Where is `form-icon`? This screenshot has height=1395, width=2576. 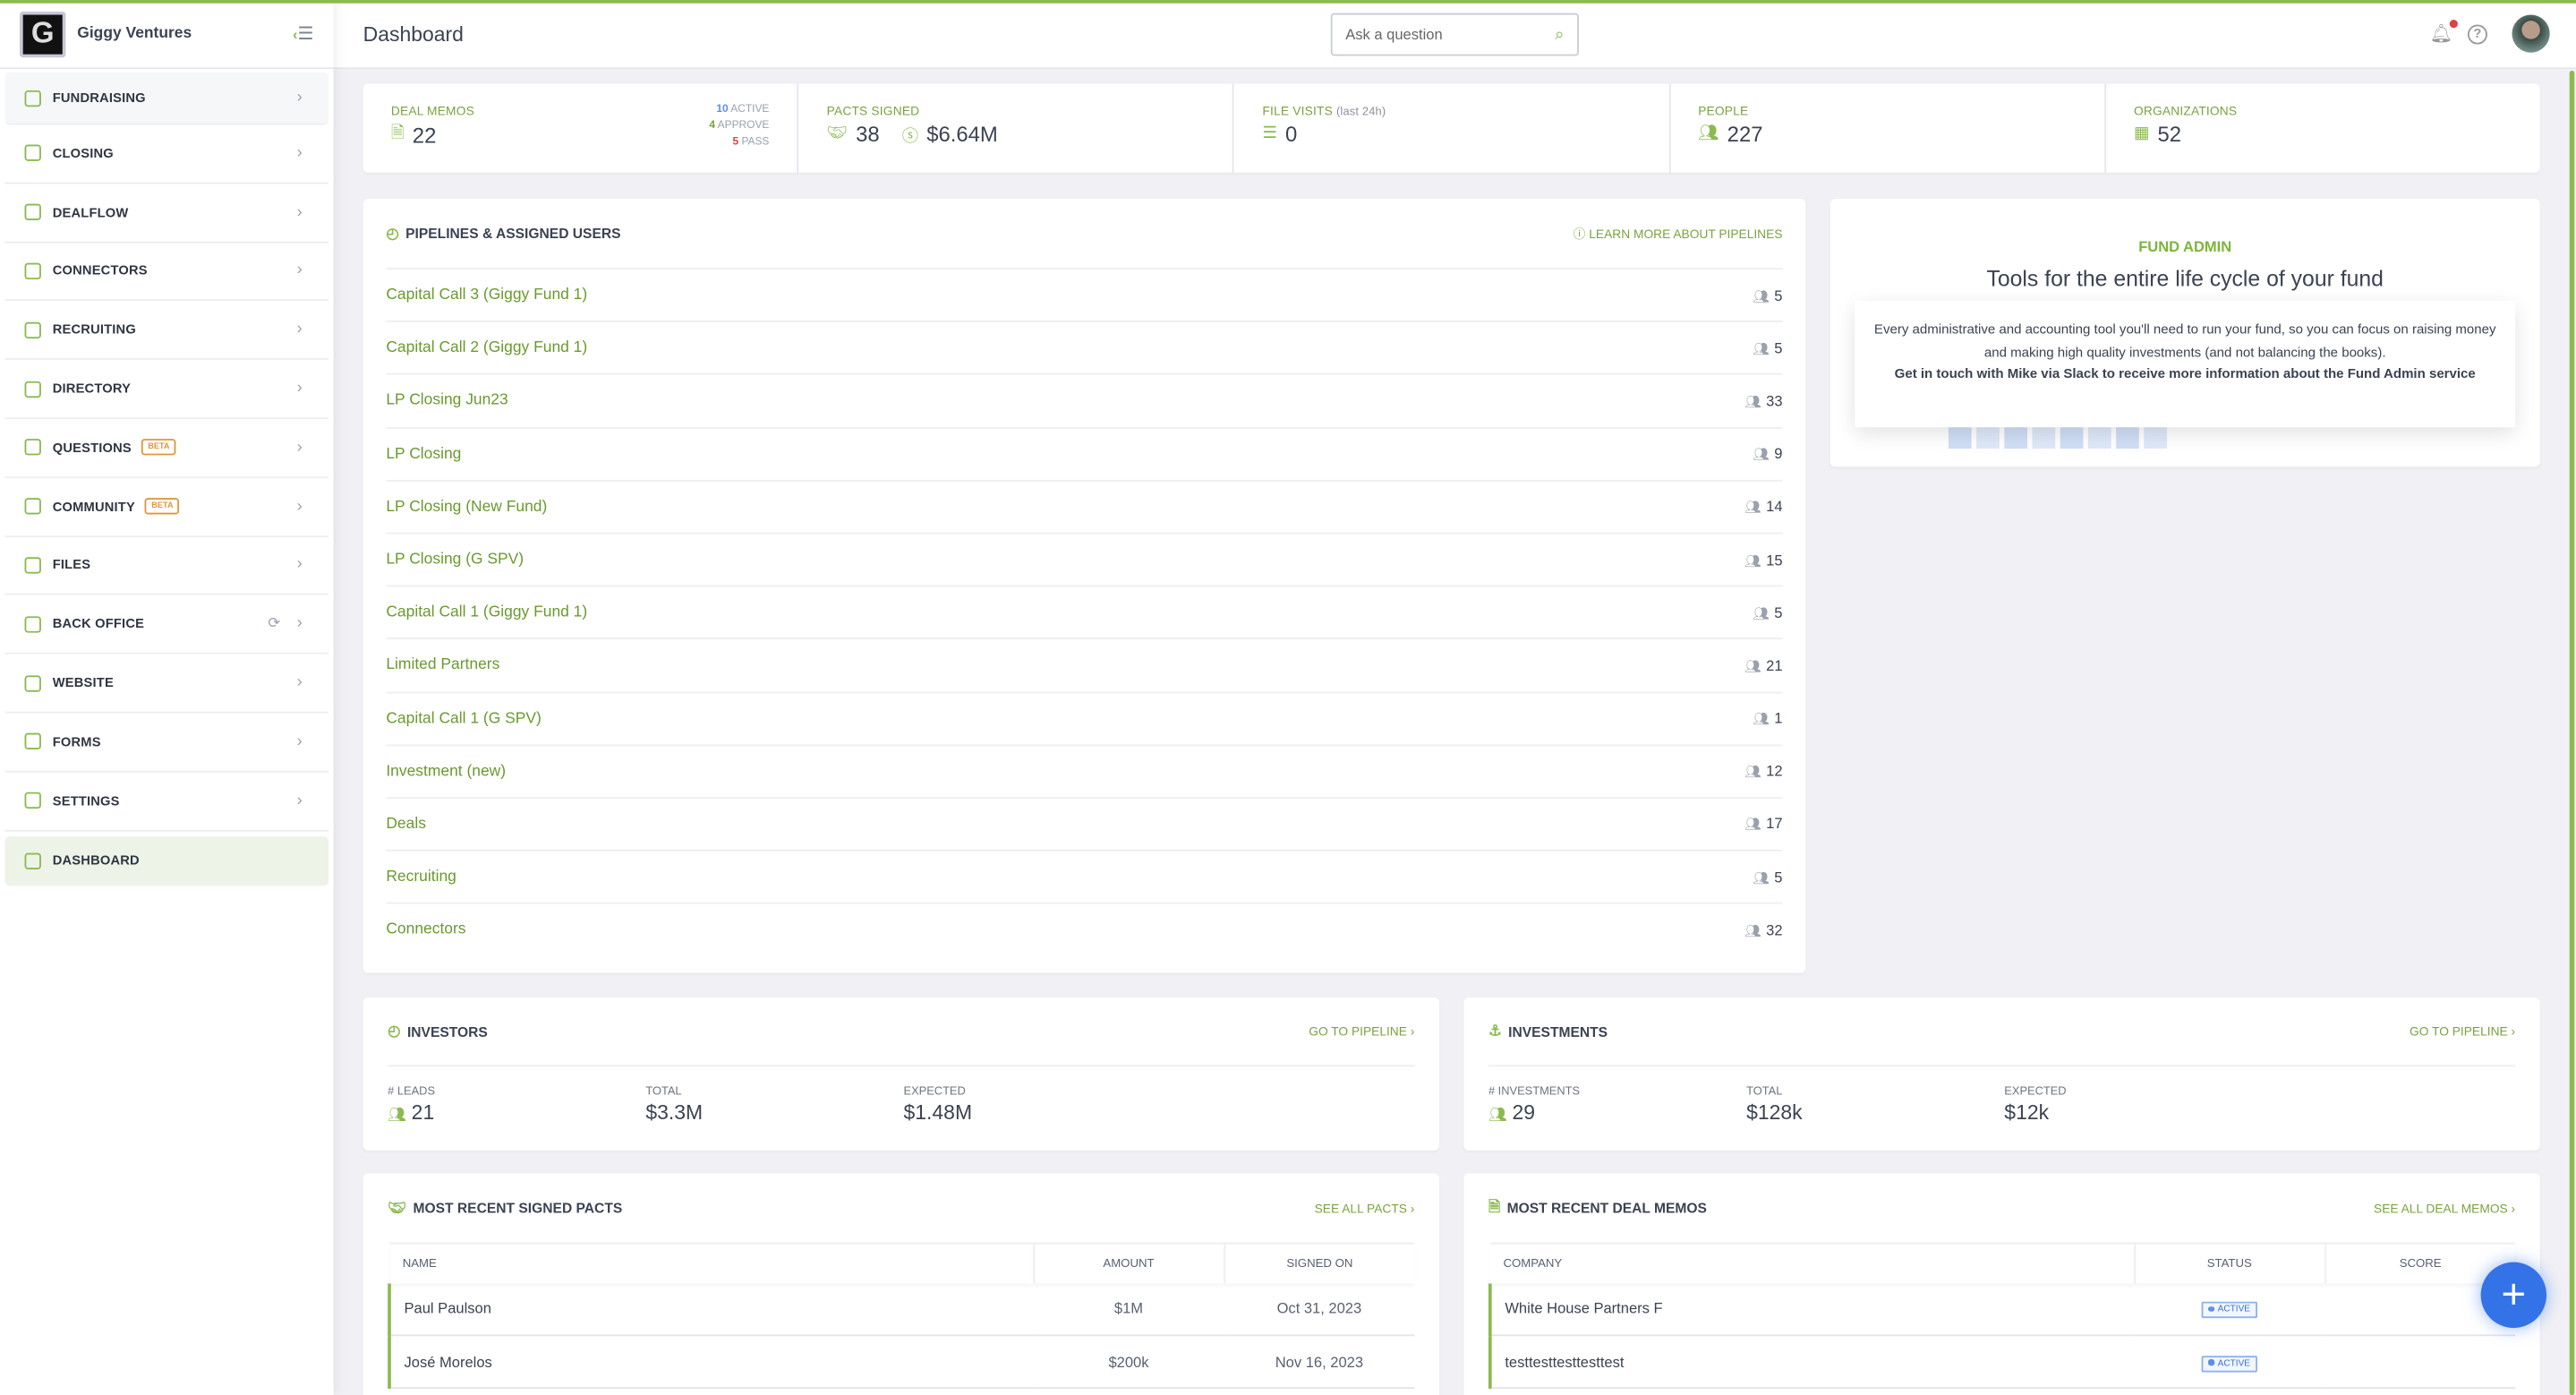 form-icon is located at coordinates (32, 741).